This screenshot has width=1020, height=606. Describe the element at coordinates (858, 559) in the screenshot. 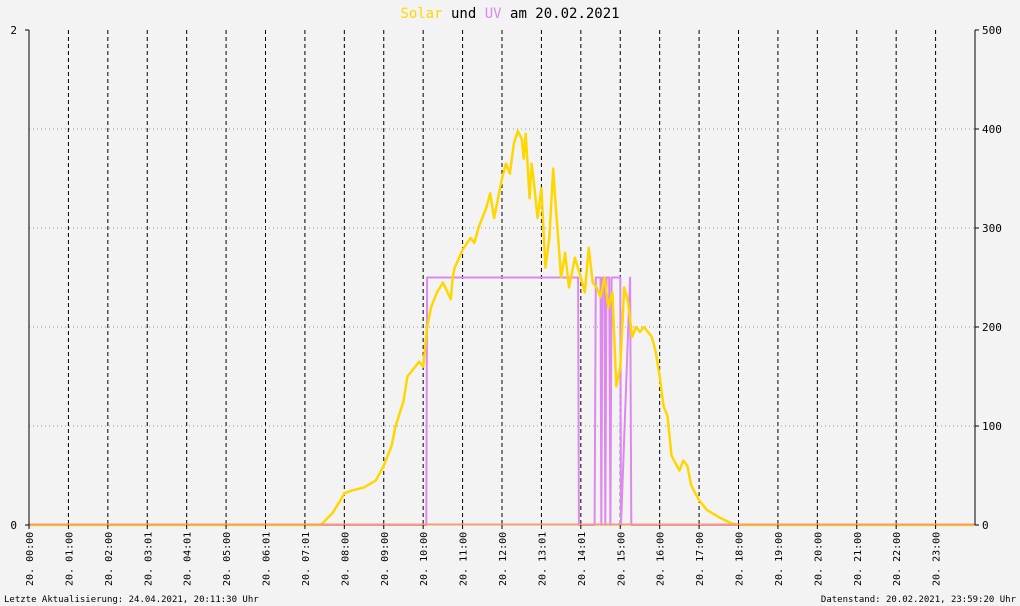

I see `x-tick-label: 20. 21:00` at that location.